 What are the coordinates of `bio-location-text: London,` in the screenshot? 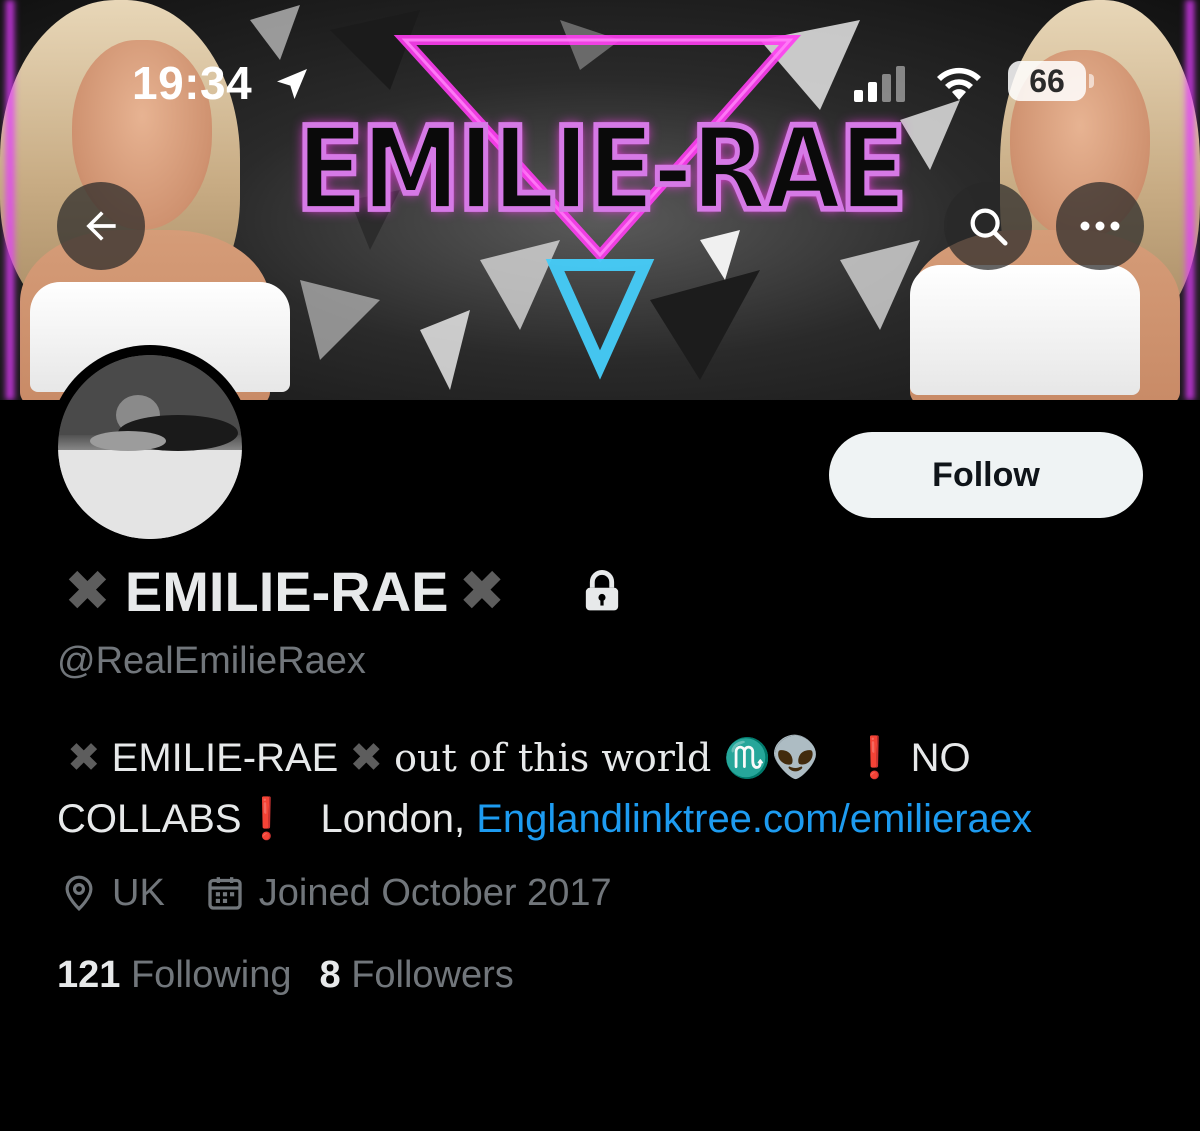 It's located at (393, 819).